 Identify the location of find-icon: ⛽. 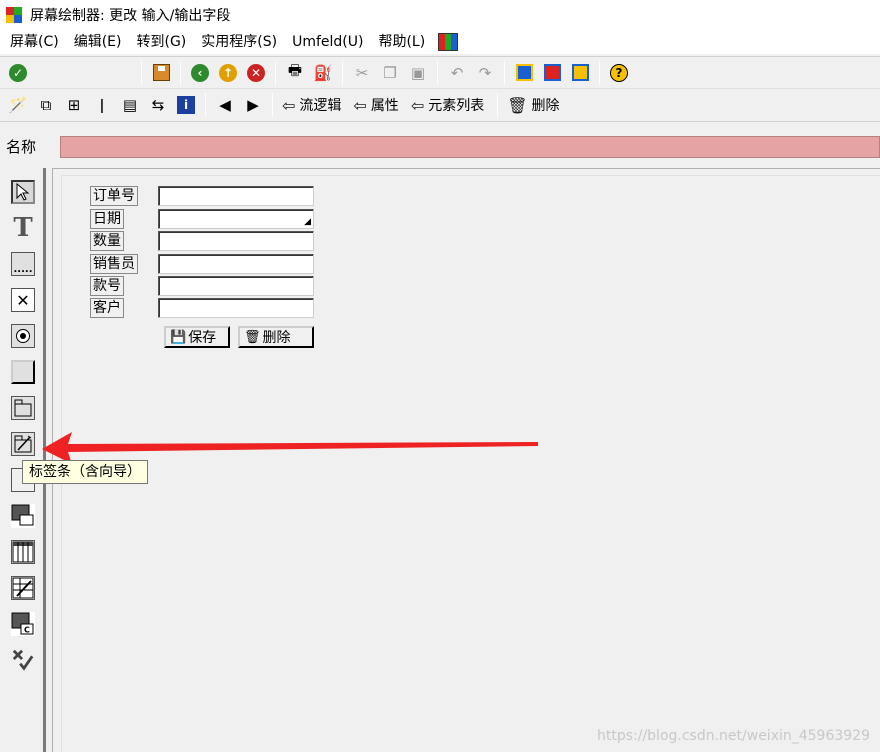
(323, 73).